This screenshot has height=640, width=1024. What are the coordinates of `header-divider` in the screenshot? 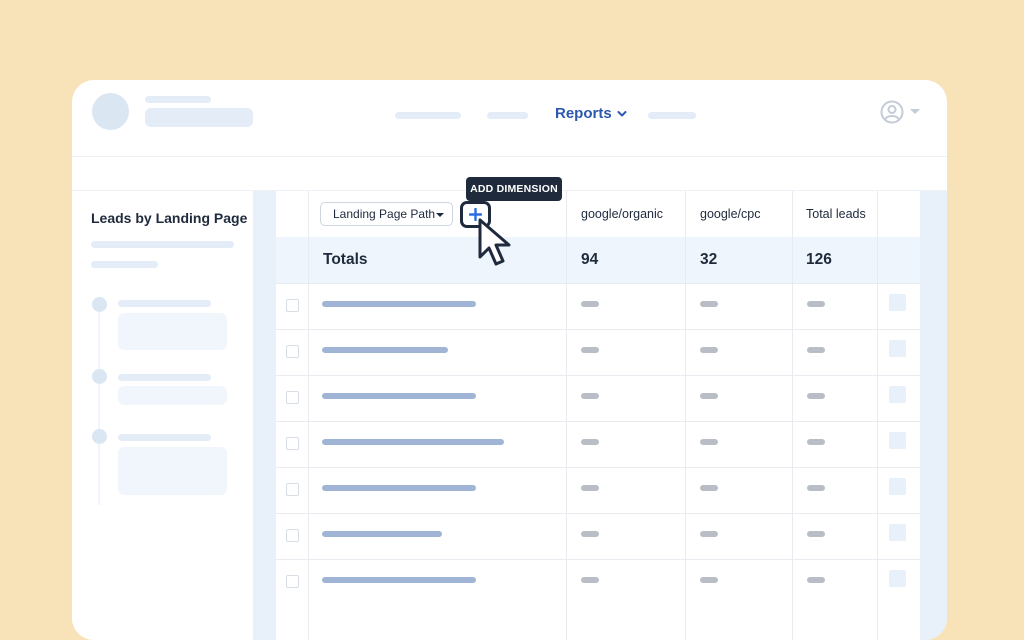 It's located at (509, 156).